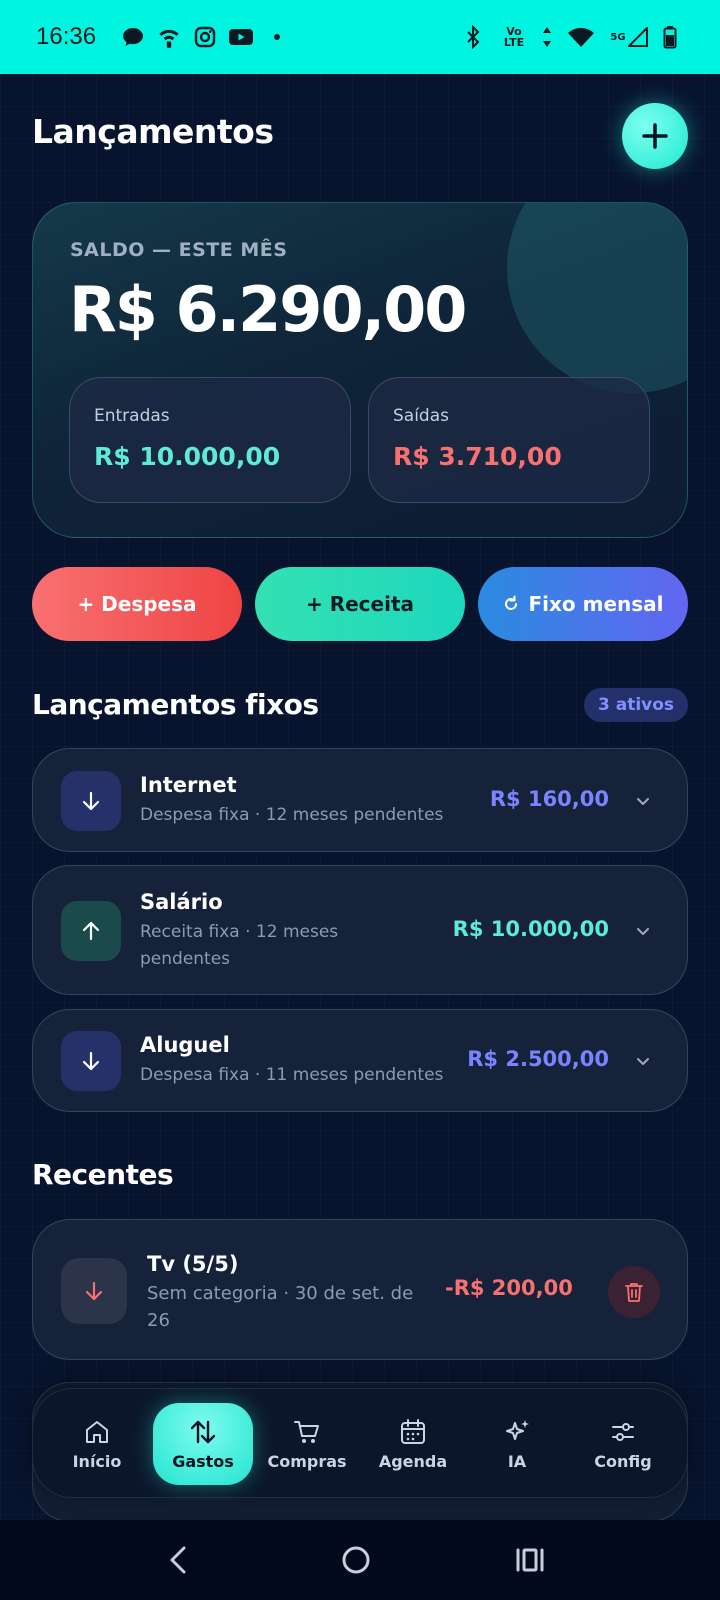 Image resolution: width=720 pixels, height=1600 pixels. Describe the element at coordinates (413, 1431) in the screenshot. I see `calendar-icon` at that location.